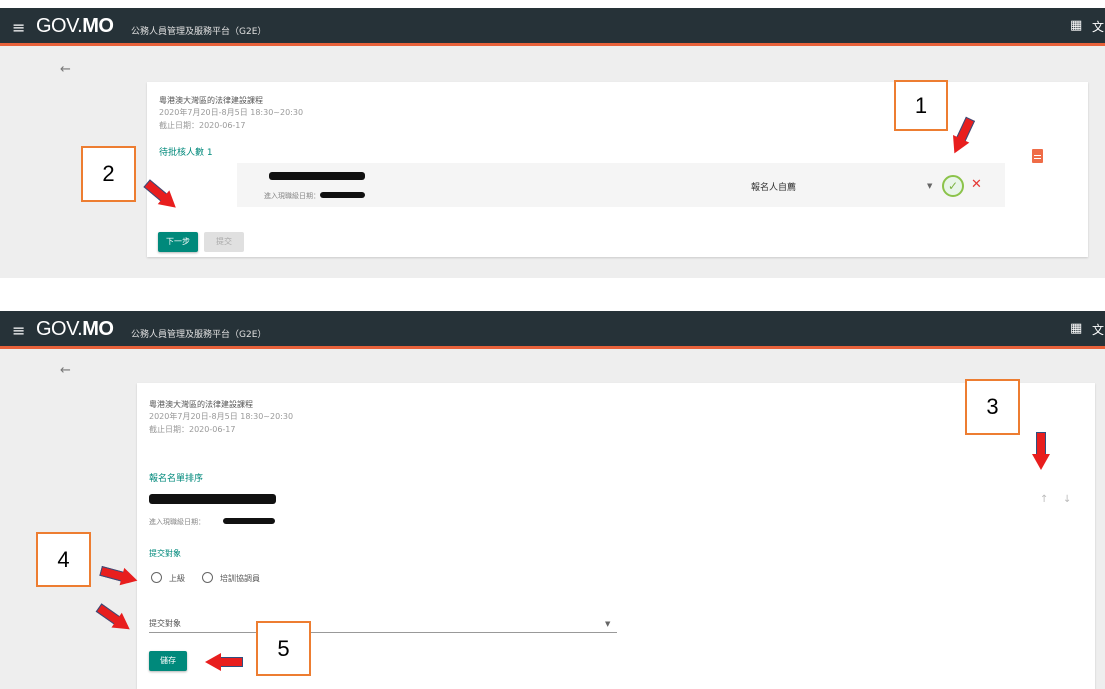  What do you see at coordinates (207, 577) in the screenshot?
I see `radio-coordinator` at bounding box center [207, 577].